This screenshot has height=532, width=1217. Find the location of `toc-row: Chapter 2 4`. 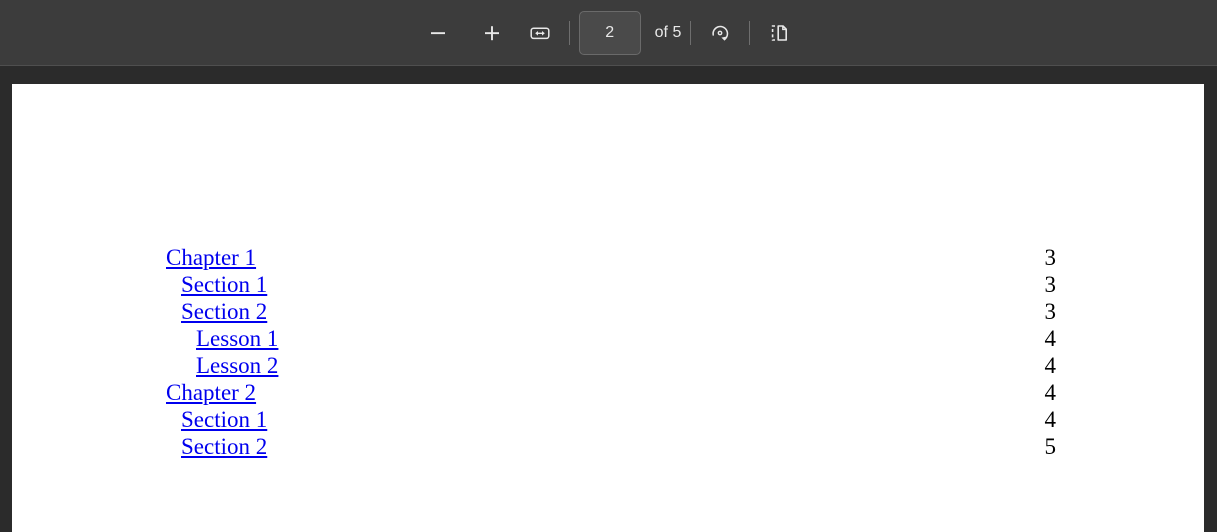

toc-row: Chapter 2 4 is located at coordinates (608, 392).